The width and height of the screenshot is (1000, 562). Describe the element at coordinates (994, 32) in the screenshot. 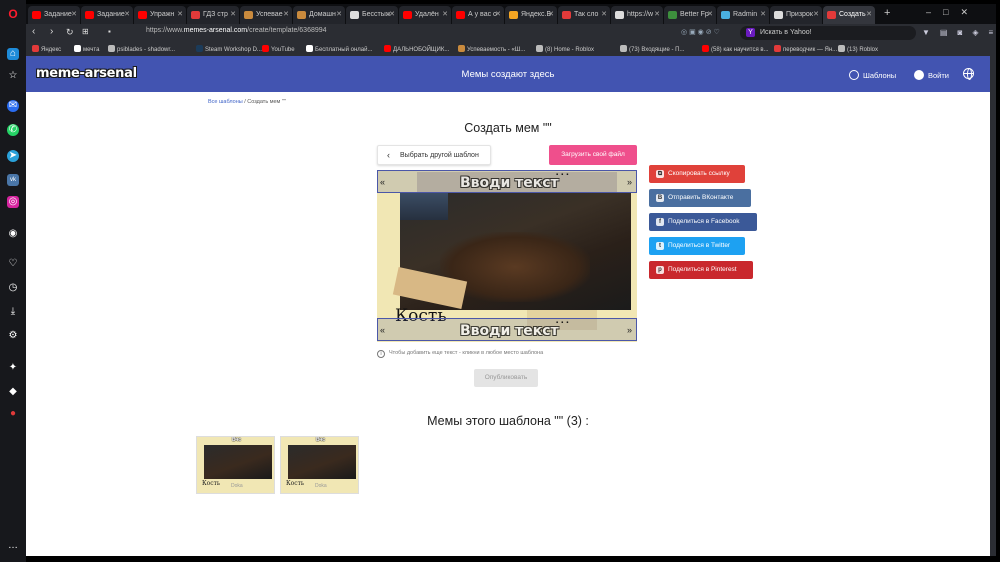

I see `easy-setup-icon: ≡` at that location.